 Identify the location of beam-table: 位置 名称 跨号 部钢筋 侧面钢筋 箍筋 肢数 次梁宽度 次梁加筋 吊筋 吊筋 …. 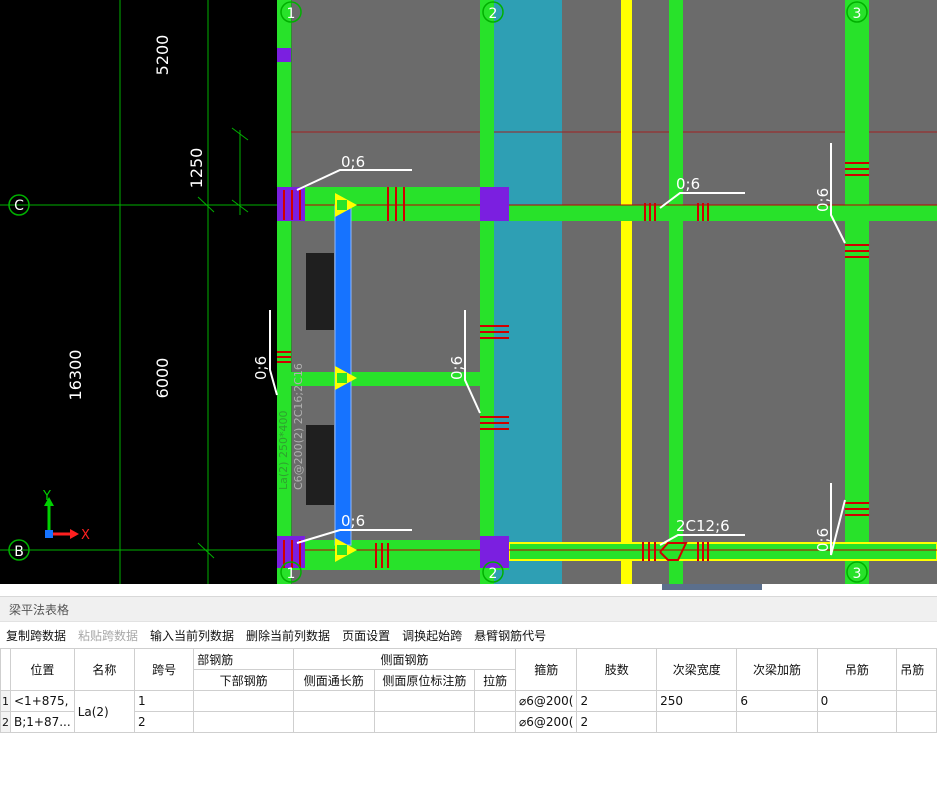
(468, 690).